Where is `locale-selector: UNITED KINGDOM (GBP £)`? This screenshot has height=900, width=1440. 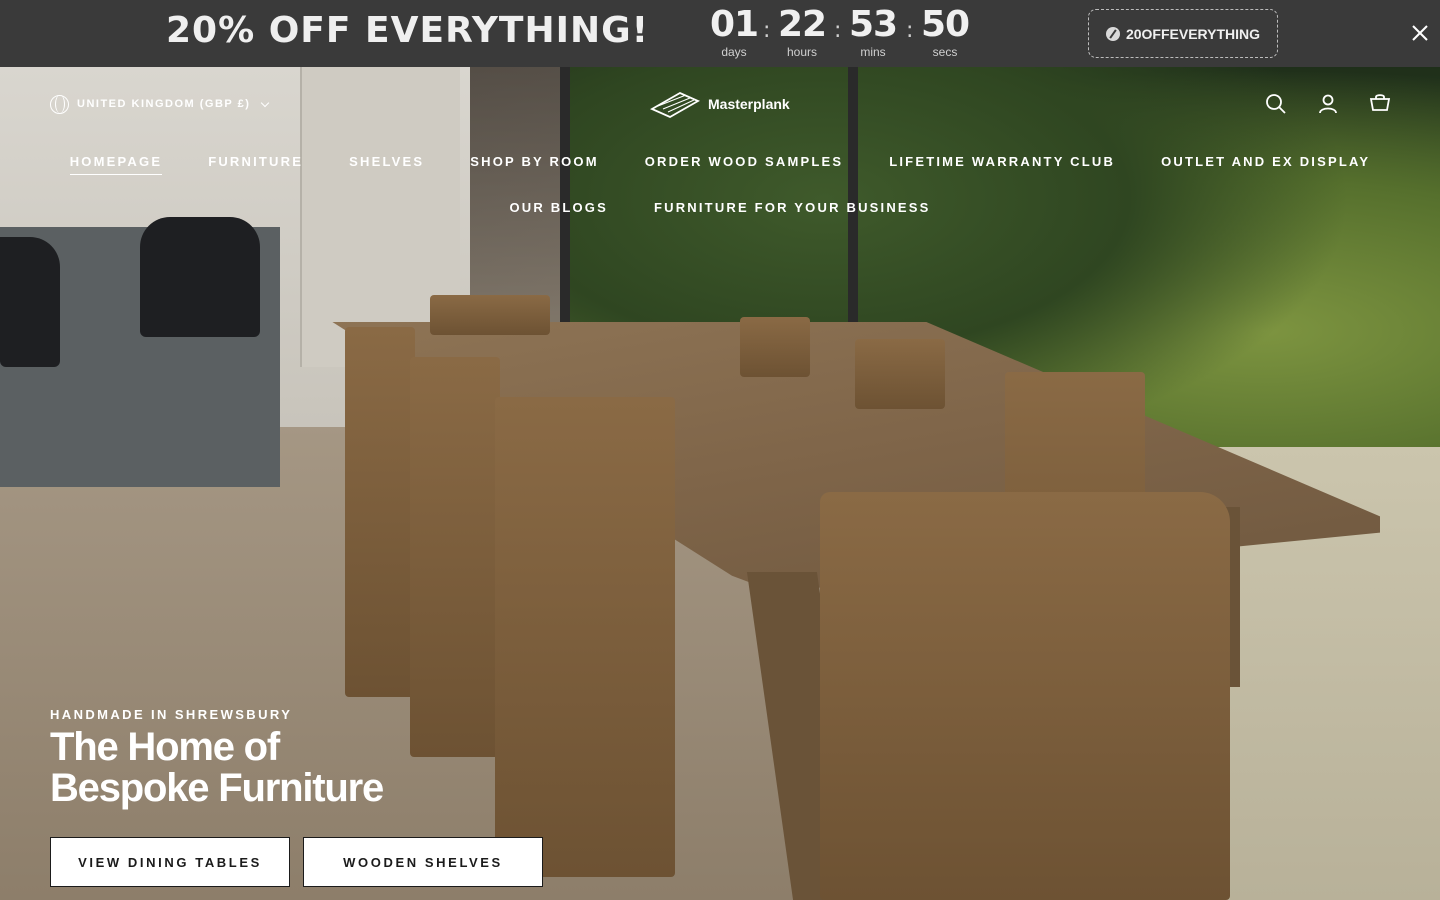
locale-selector: UNITED KINGDOM (GBP £) is located at coordinates (160, 104).